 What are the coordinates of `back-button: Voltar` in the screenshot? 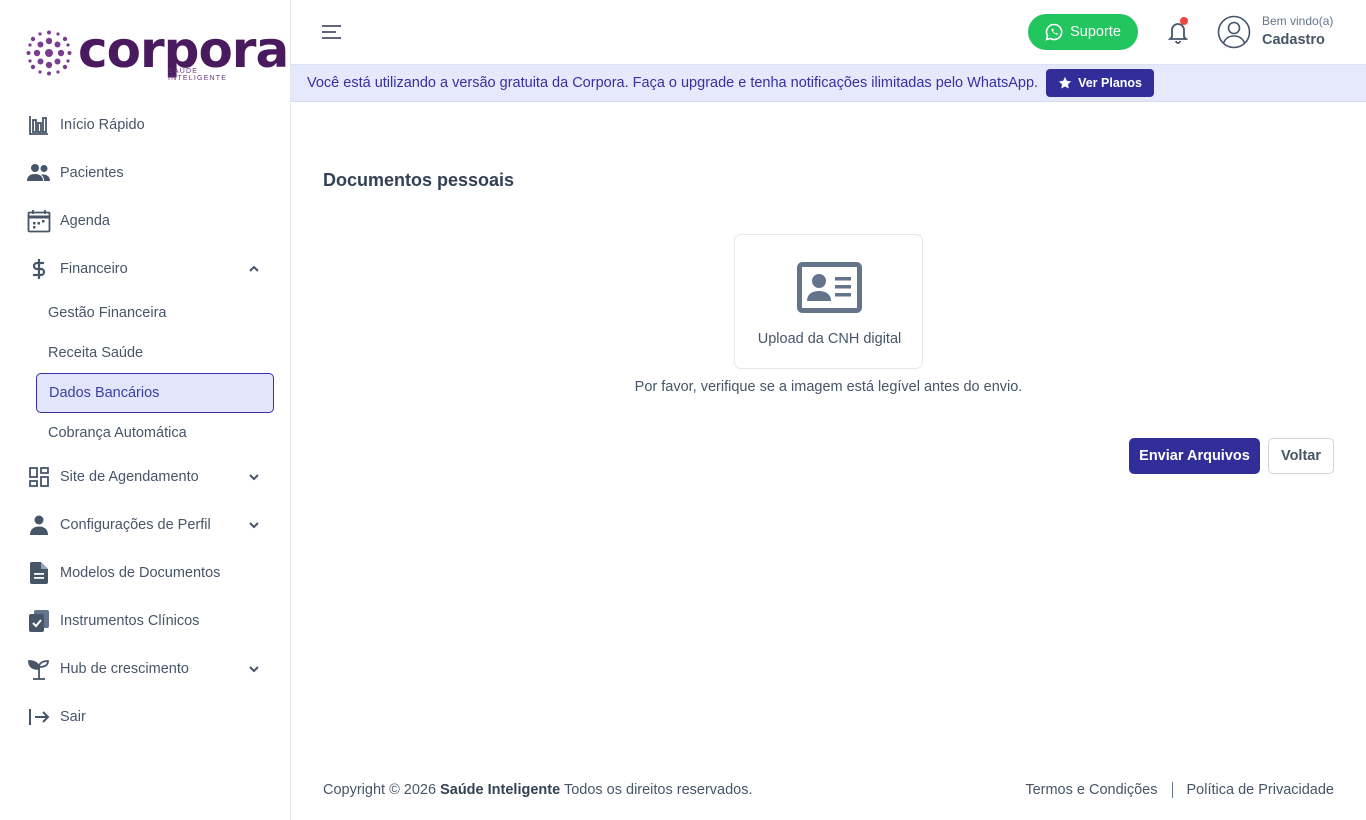 It's located at (1301, 456).